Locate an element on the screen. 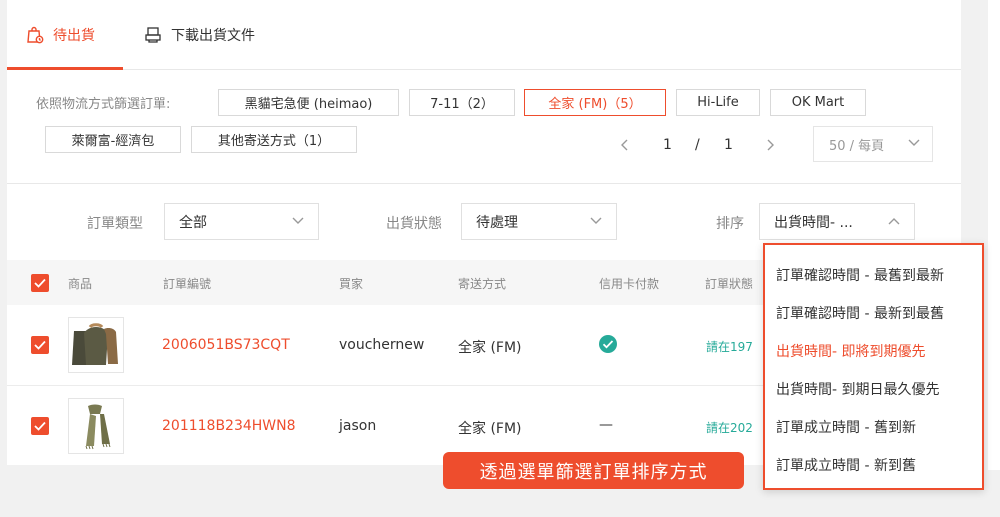 This screenshot has height=517, width=1000. chevron-right-icon is located at coordinates (770, 145).